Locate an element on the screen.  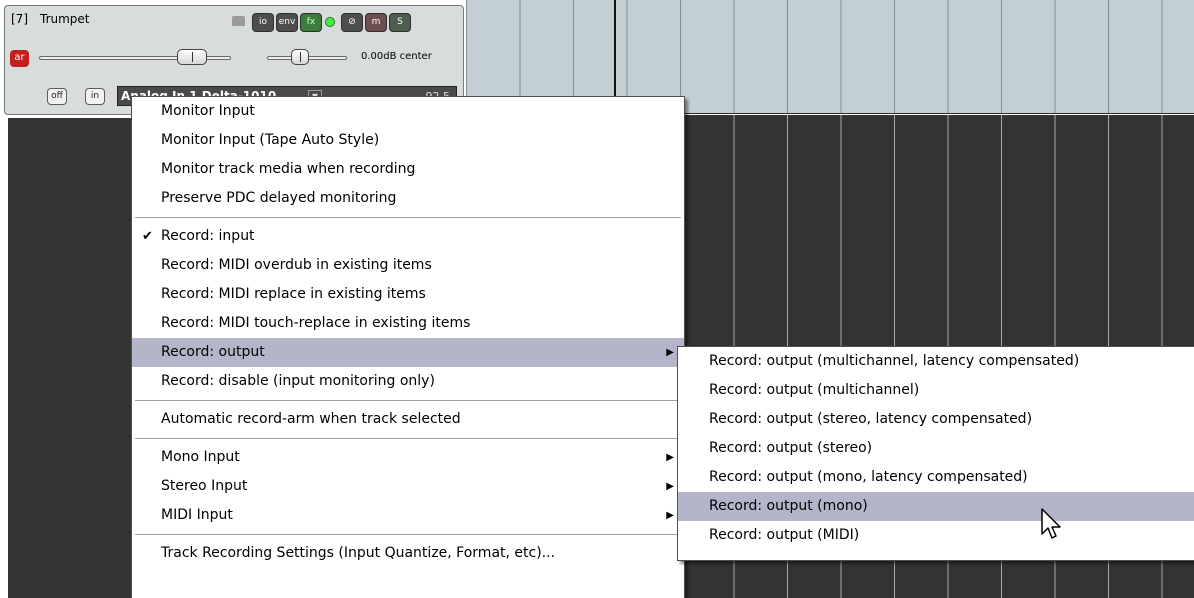
submenu-item-midi: Record: output (MIDI) is located at coordinates (936, 535).